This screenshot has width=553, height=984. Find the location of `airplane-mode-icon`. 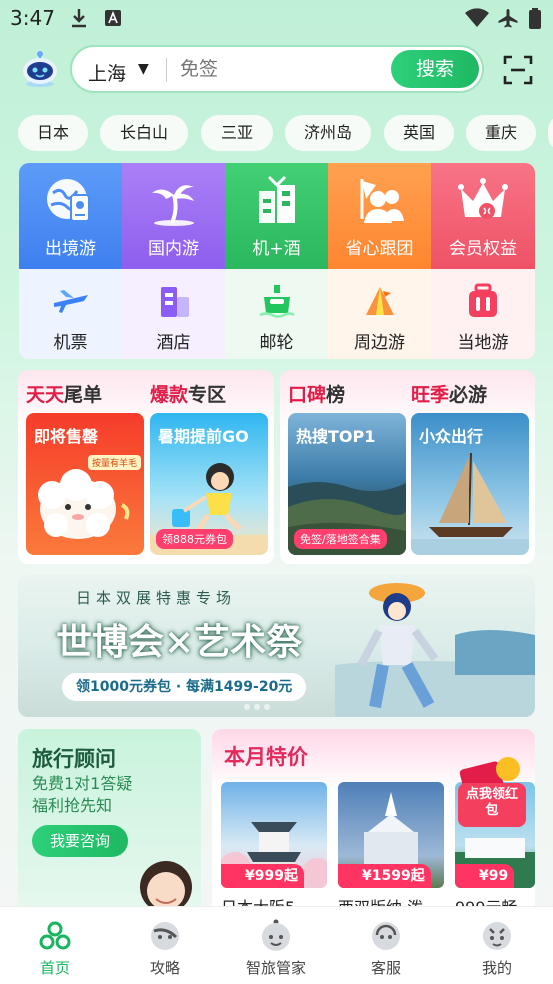

airplane-mode-icon is located at coordinates (508, 21).